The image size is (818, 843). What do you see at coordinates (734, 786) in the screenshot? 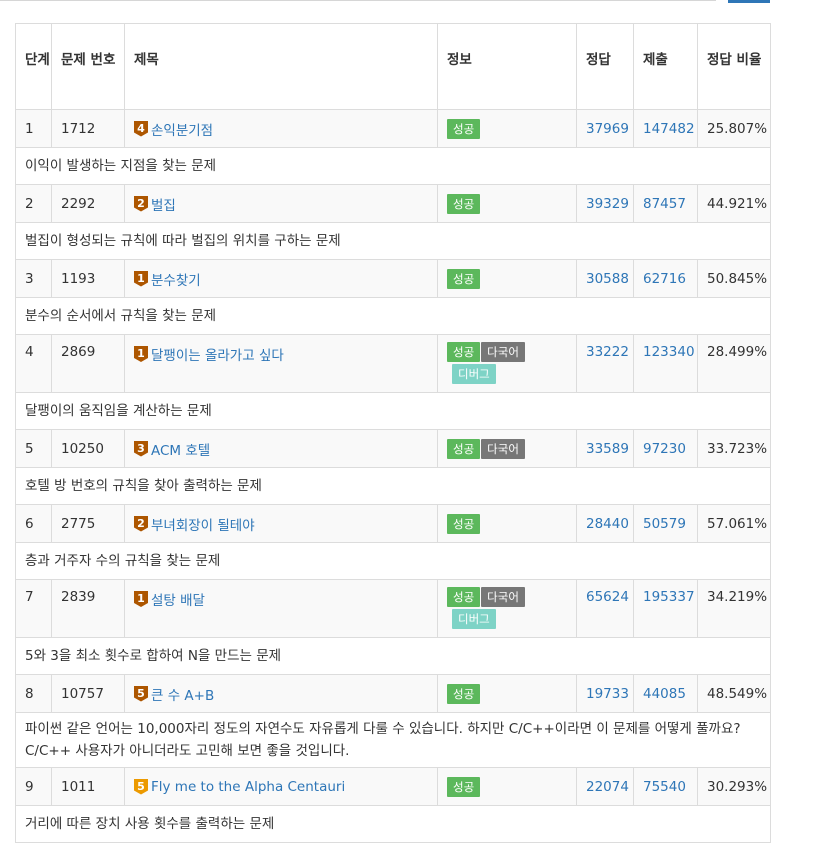
I see `ratio-cell: 30.293%` at bounding box center [734, 786].